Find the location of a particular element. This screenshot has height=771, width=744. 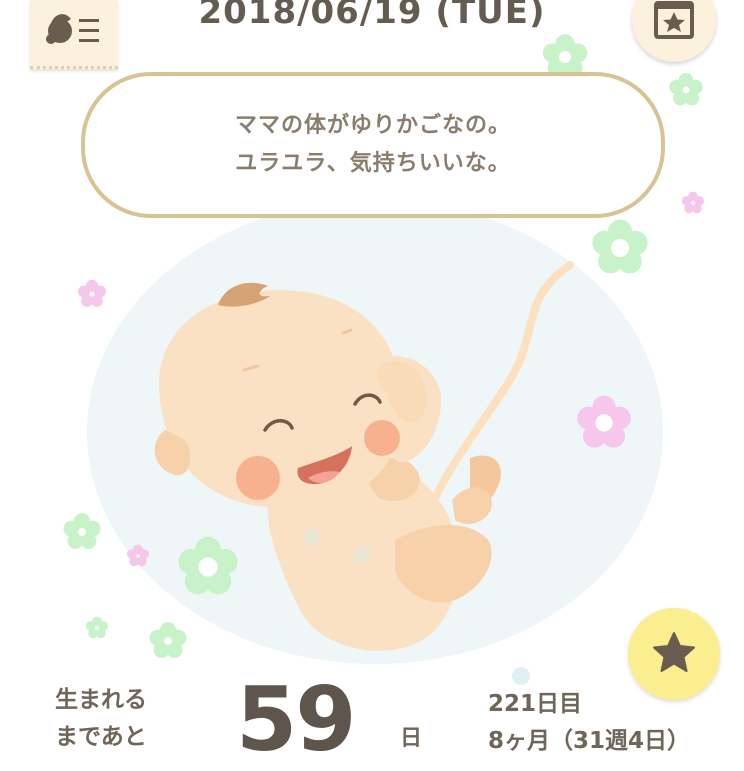

speech-bubble: ママの体がゆりかごなの。 ユラユラ、気持ちいいな。 is located at coordinates (373, 145).